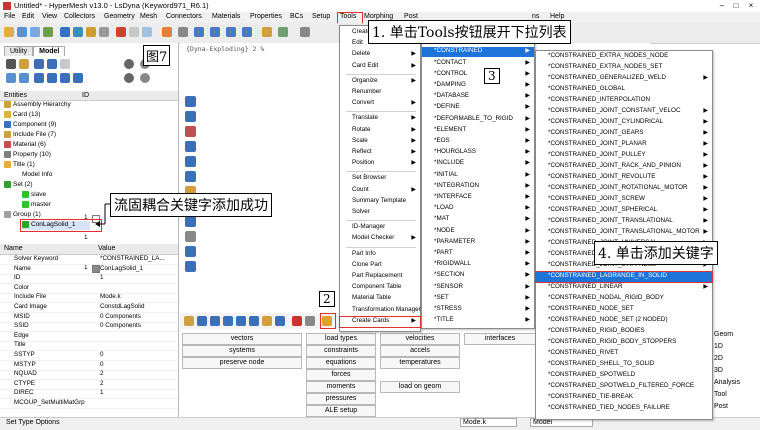  Describe the element at coordinates (478, 64) in the screenshot. I see `card-menu-item: *CONTACT ▶` at that location.